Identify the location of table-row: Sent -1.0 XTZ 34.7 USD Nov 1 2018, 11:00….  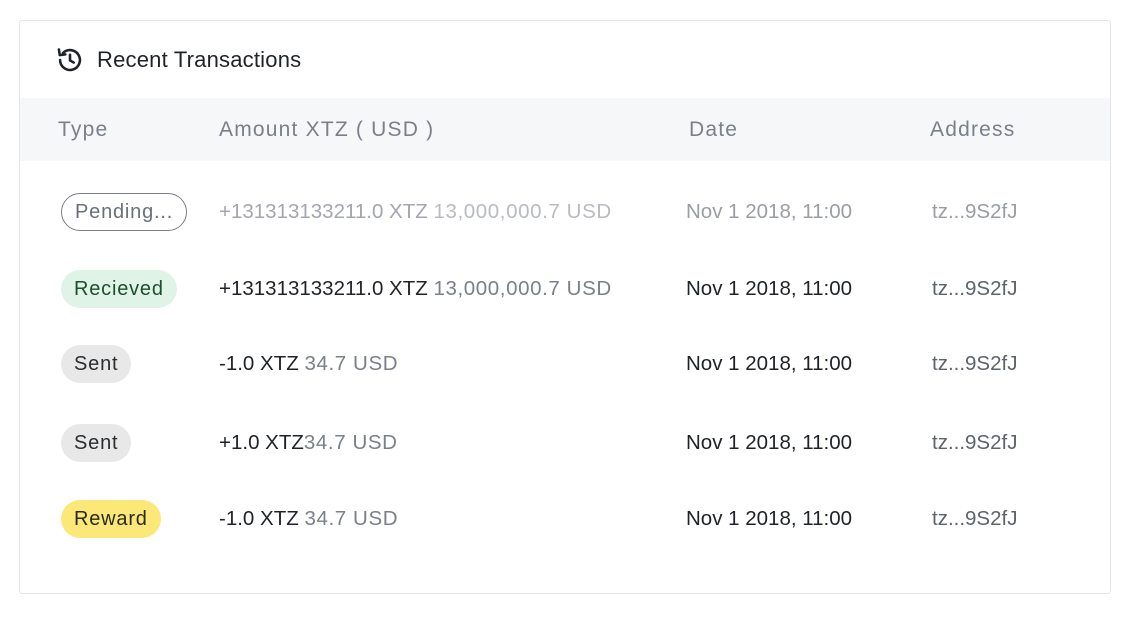
(565, 364).